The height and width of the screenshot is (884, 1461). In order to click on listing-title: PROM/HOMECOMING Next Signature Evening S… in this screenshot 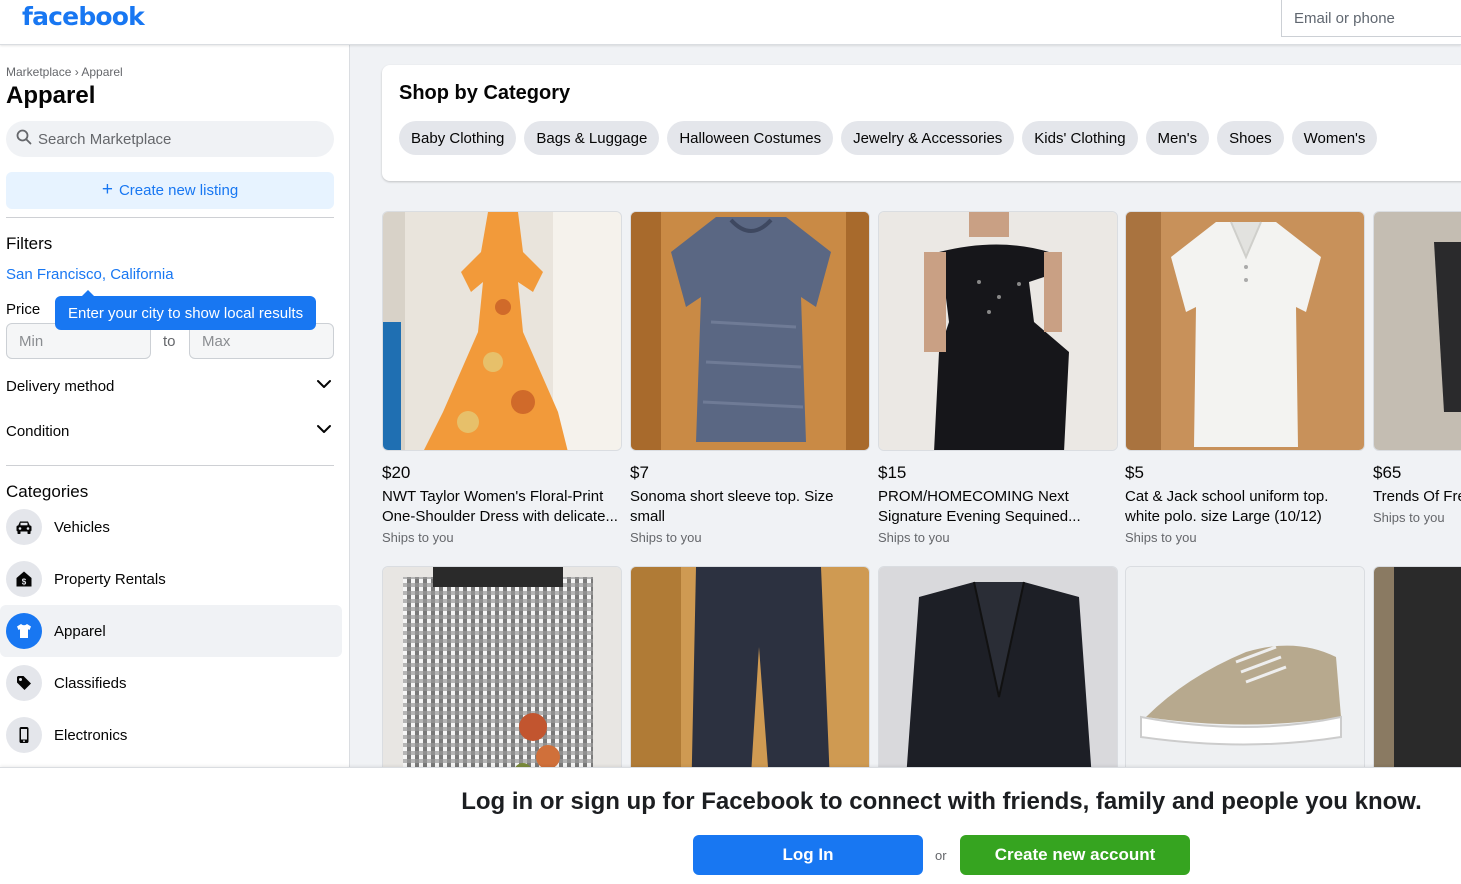, I will do `click(979, 506)`.